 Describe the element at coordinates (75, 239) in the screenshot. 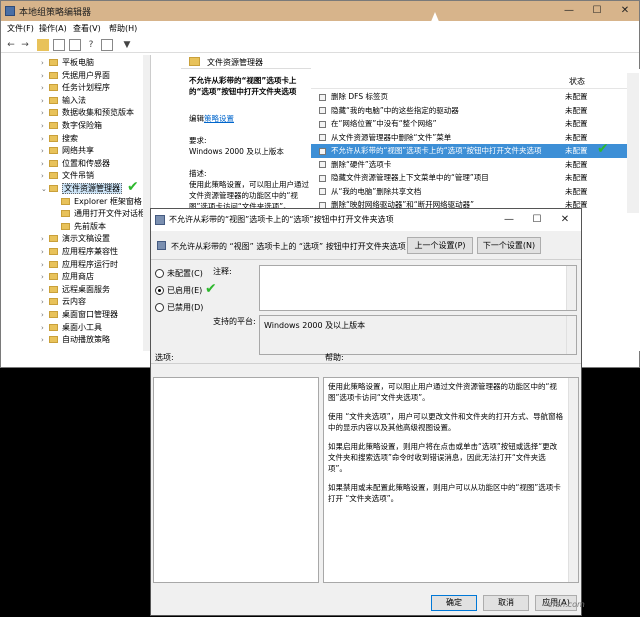

I see `tree-item: › 演示文稿设置` at that location.